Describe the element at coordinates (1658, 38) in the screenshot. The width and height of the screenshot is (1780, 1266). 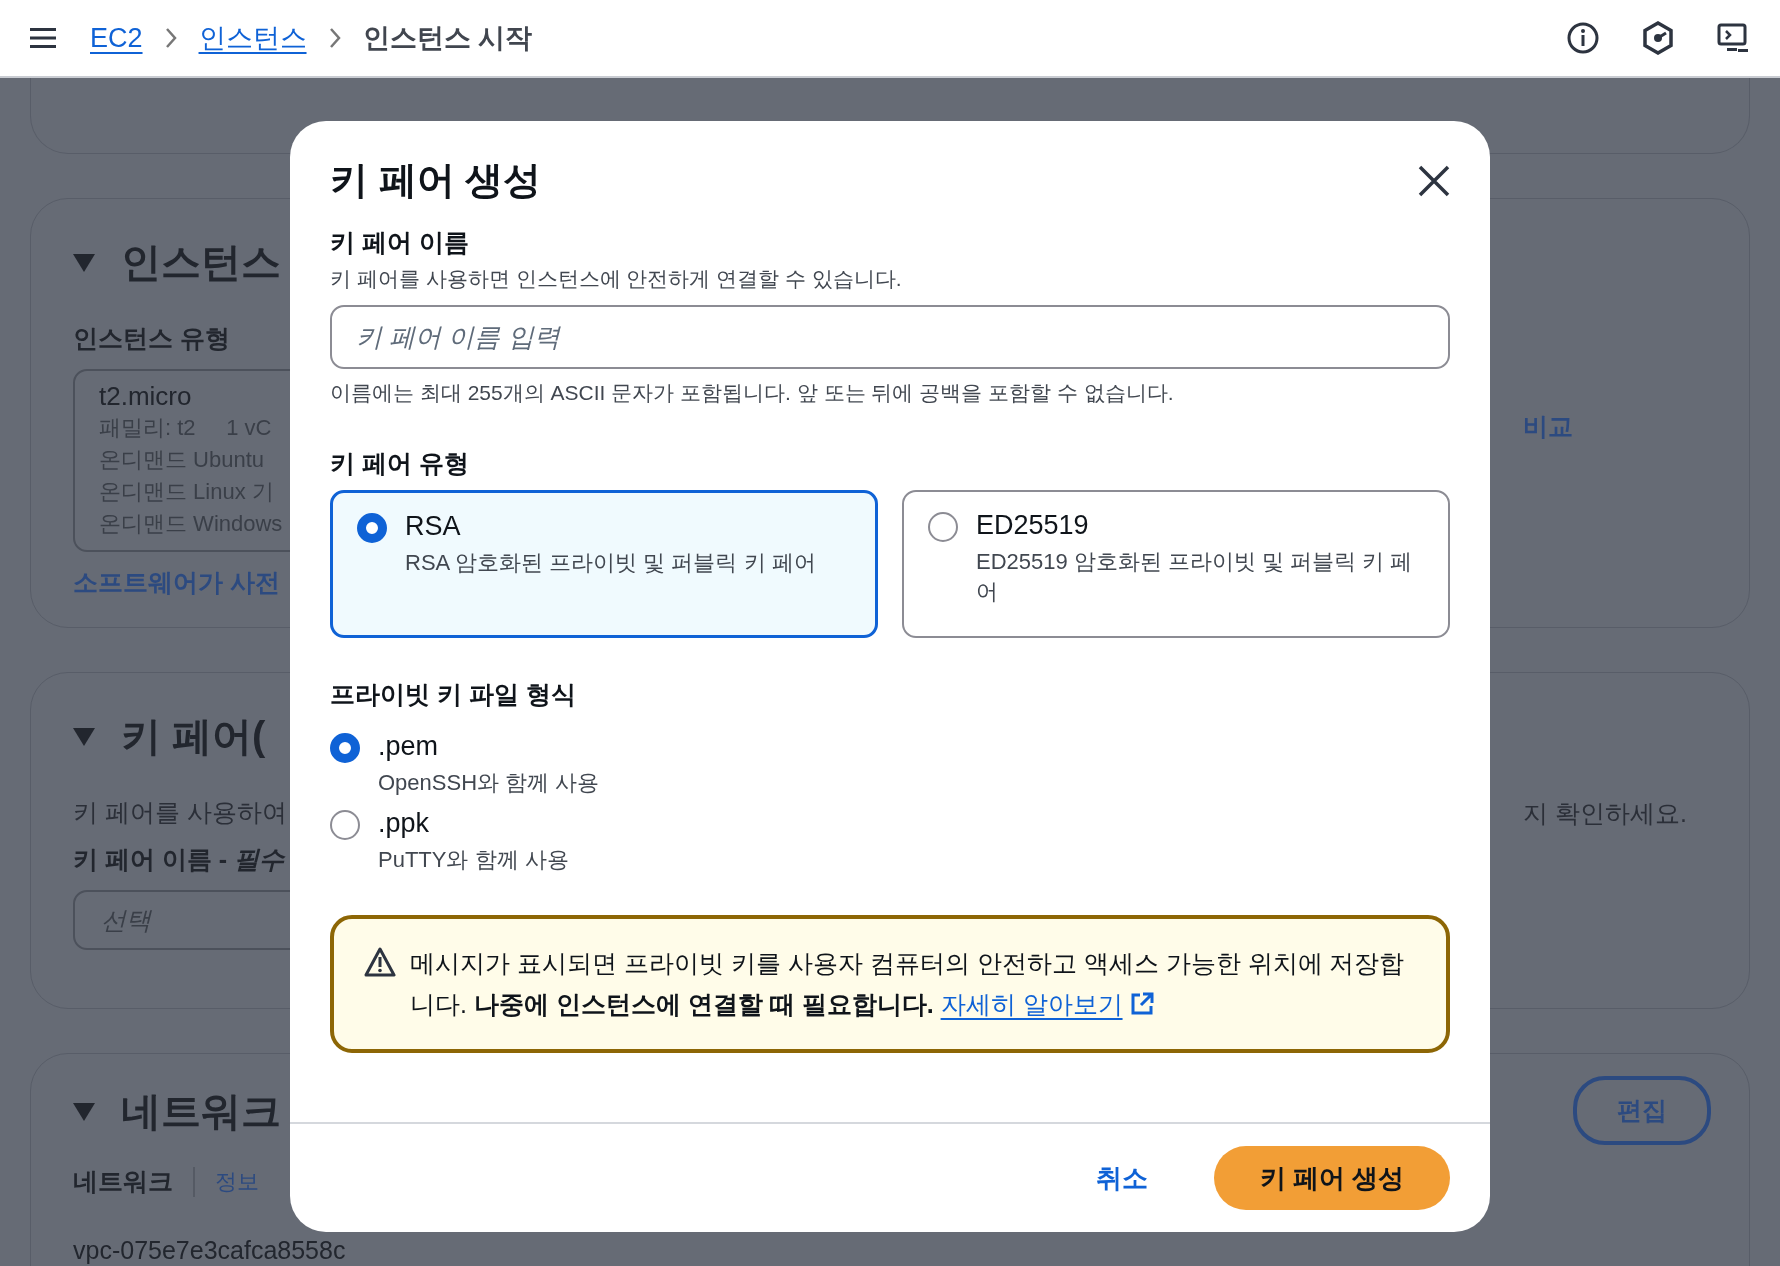
I see `hexagon-icon` at that location.